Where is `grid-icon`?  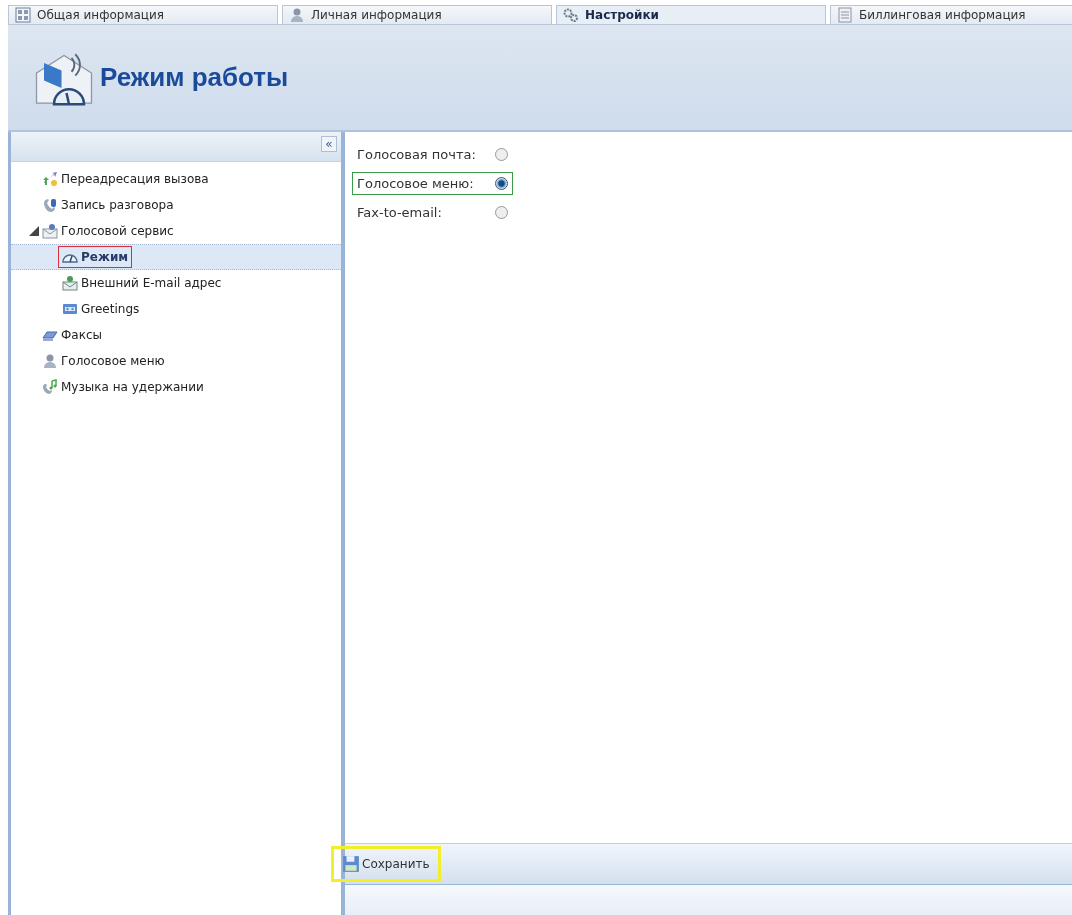 grid-icon is located at coordinates (23, 15).